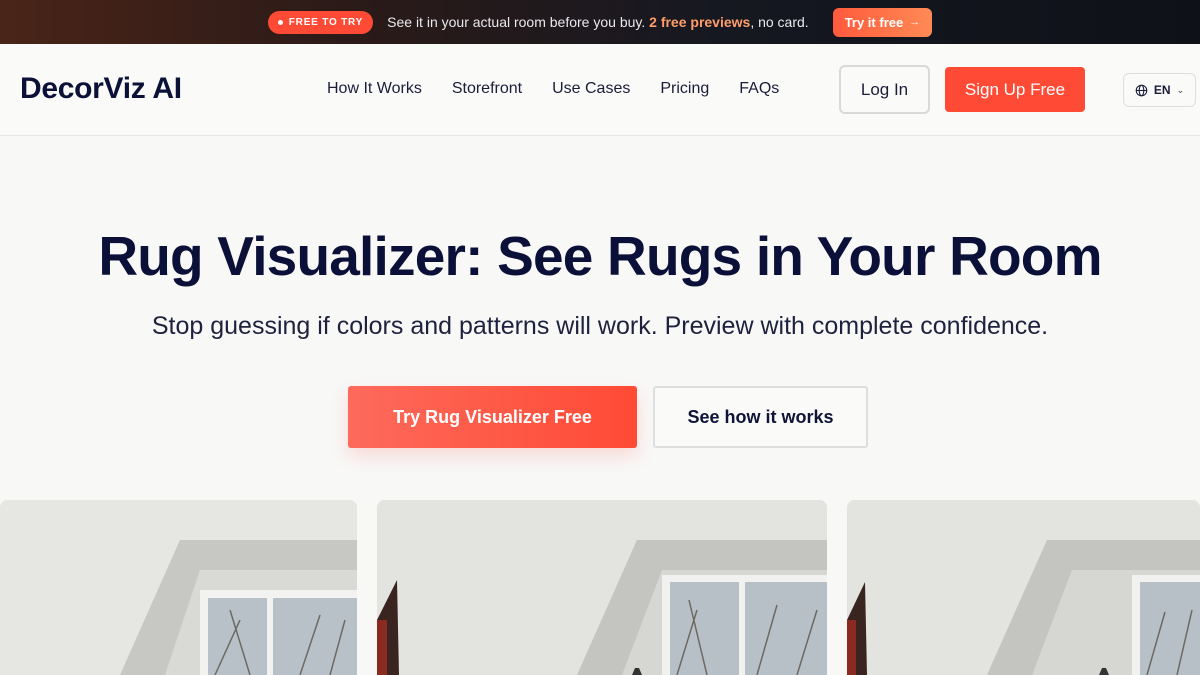  I want to click on nav-pricing: Pricing, so click(684, 89).